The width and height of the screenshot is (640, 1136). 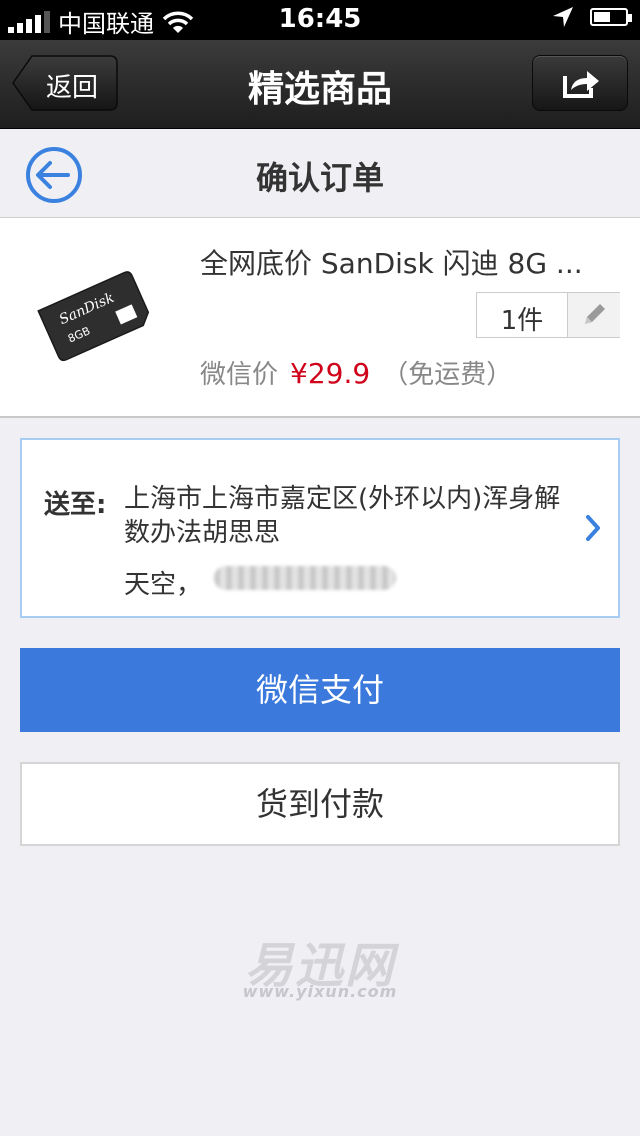 I want to click on delivery-address-card: 送至: 上海市上海市嘉定区(外环以内)浑身解数办法胡思思 天空，, so click(x=320, y=528).